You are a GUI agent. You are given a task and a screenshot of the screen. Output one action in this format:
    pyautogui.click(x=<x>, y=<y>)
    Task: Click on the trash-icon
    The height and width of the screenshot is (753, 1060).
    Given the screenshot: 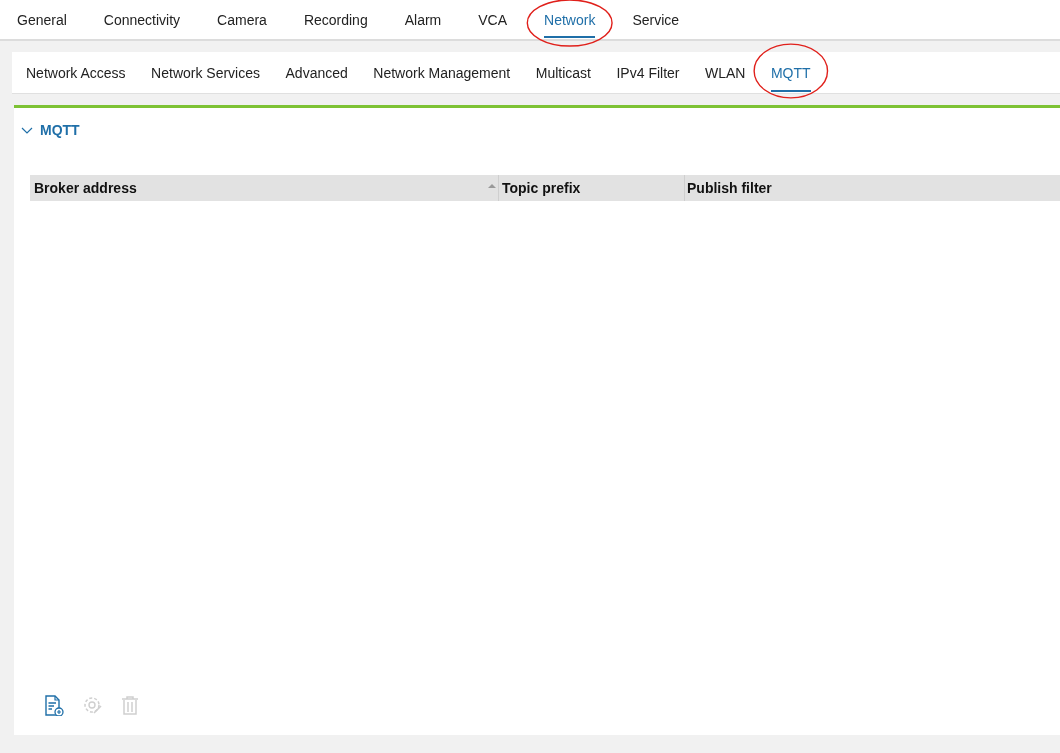 What is the action you would take?
    pyautogui.click(x=130, y=705)
    